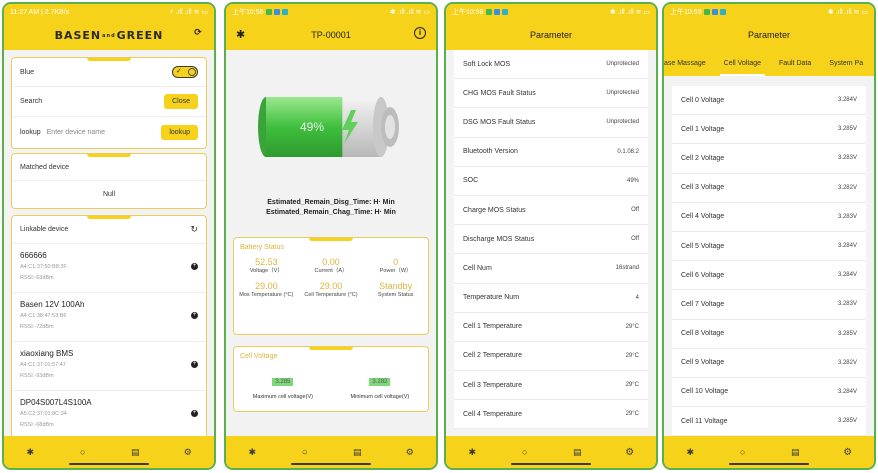 The width and height of the screenshot is (878, 473). I want to click on cell-voltage-row: Cell 0 Voltage 3.284V, so click(769, 101).